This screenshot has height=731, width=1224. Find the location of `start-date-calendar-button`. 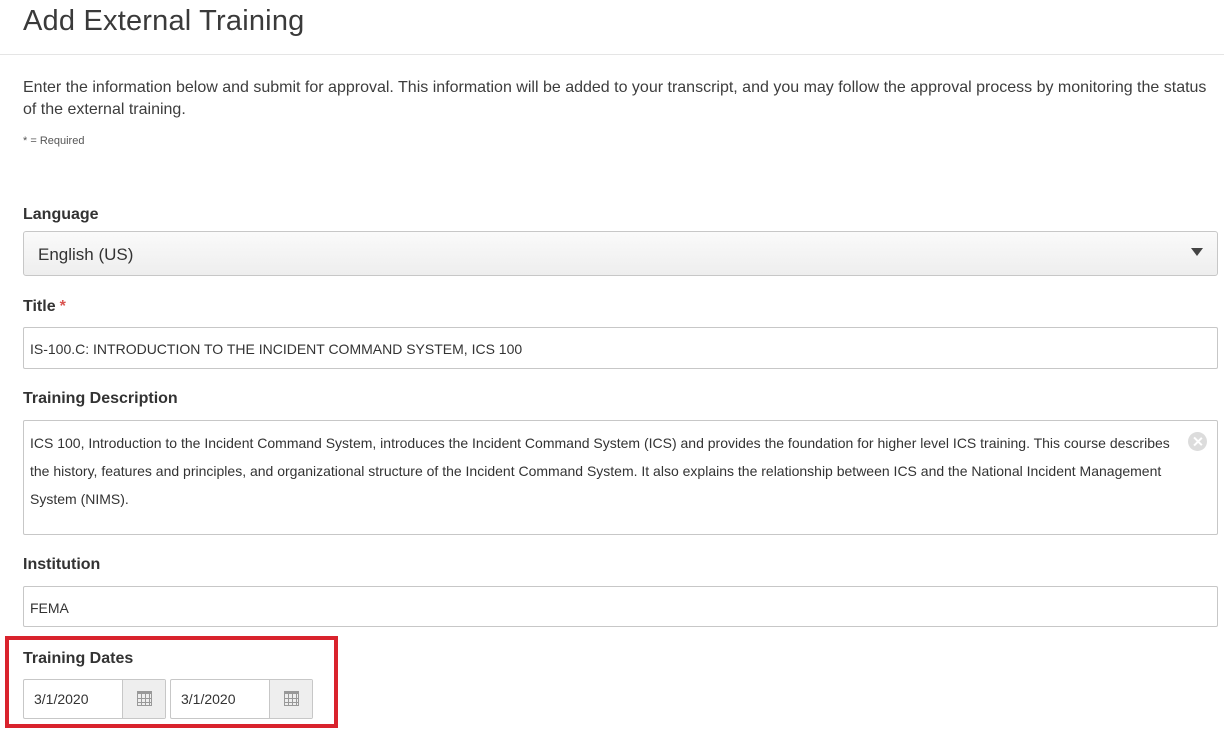

start-date-calendar-button is located at coordinates (143, 699).